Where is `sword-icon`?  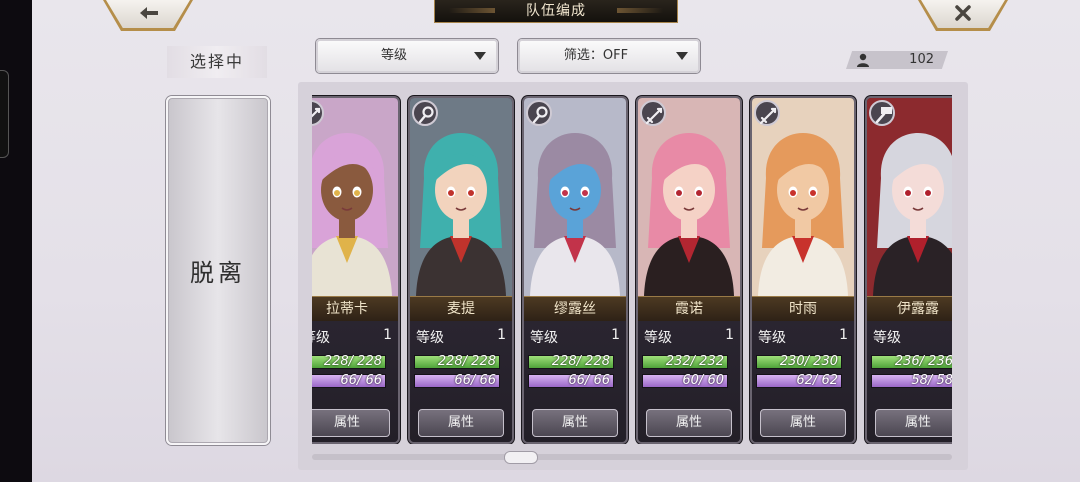 sword-icon is located at coordinates (767, 113).